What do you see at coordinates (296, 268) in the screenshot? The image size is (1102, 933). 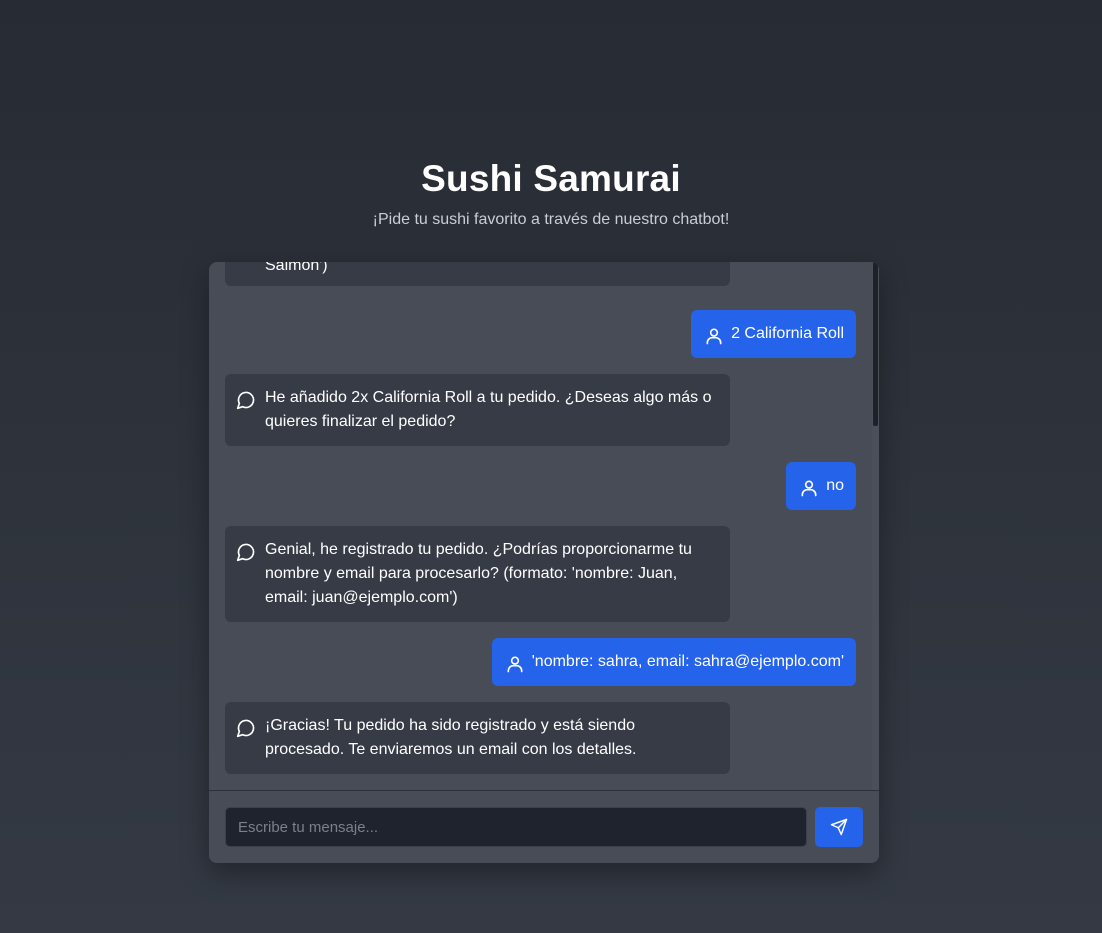 I see `bot-message-text: Salmón')` at bounding box center [296, 268].